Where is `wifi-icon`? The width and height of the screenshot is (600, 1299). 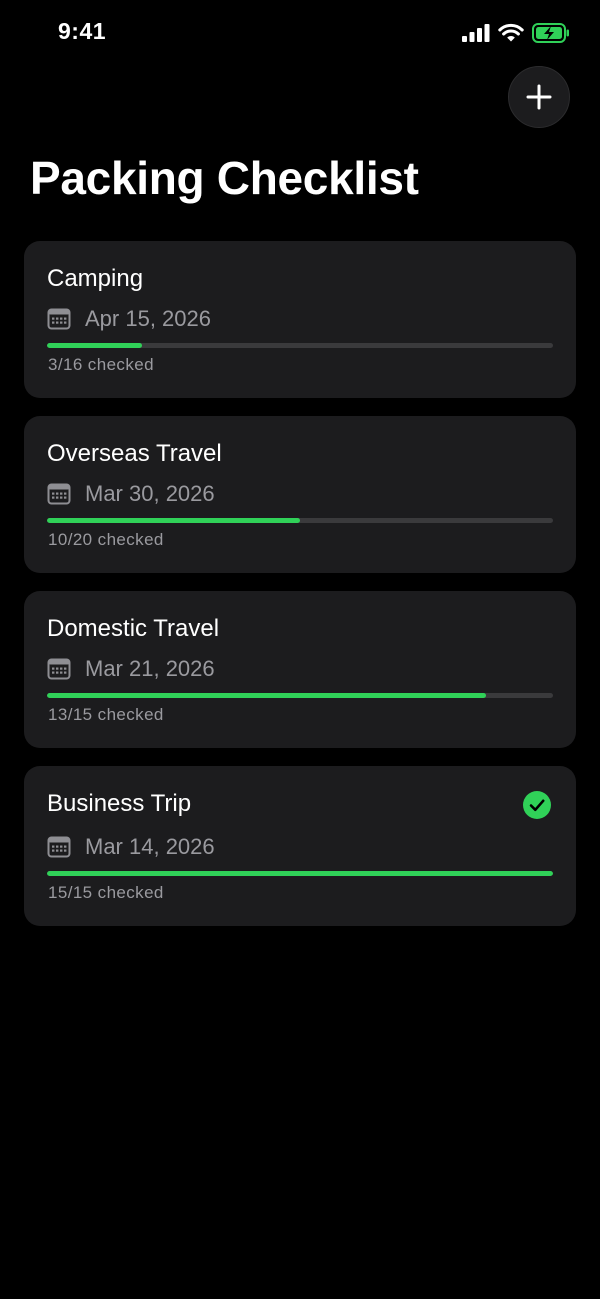
wifi-icon is located at coordinates (511, 32).